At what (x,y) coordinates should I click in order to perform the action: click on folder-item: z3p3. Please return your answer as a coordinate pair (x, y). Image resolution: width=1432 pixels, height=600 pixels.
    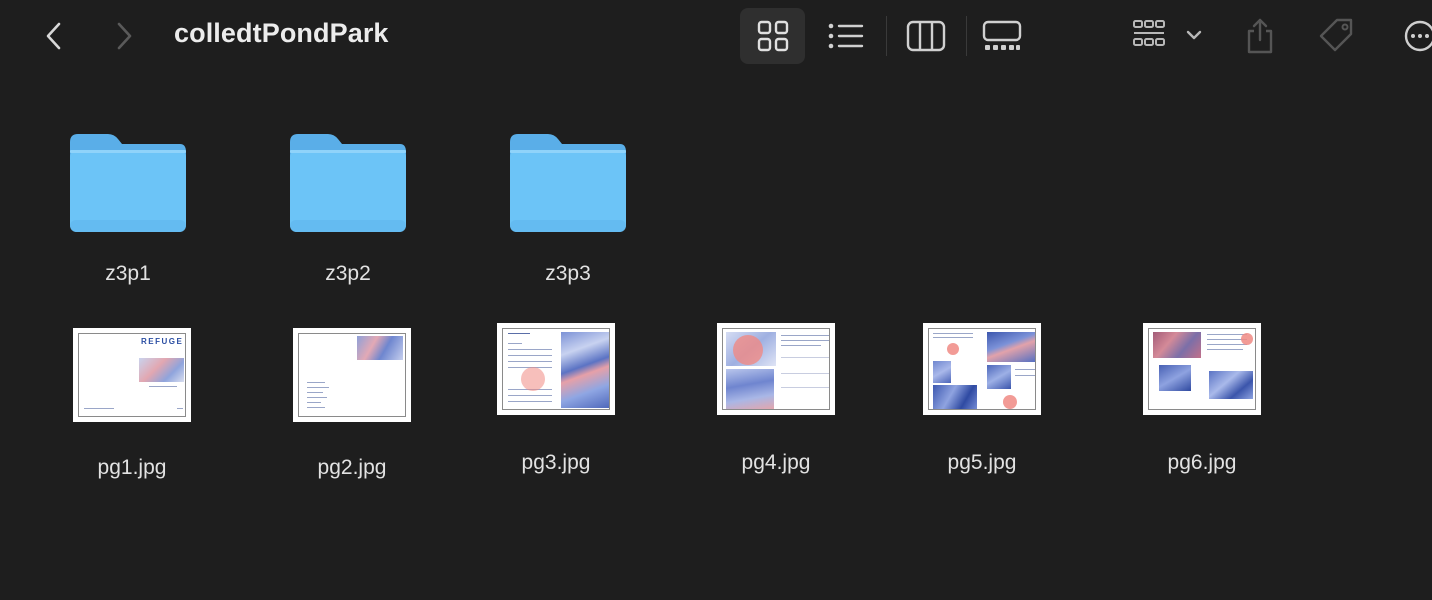
    Looking at the image, I should click on (568, 209).